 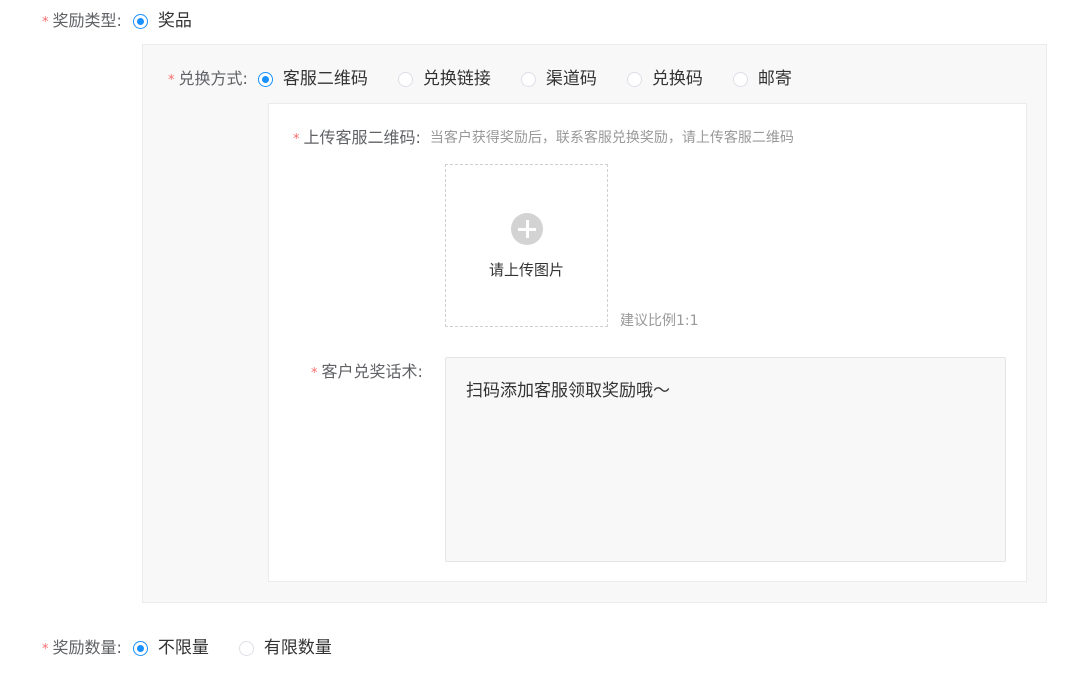 I want to click on qr-upload-hint: 当客户获得奖励后，联系客服兑换奖励，请上传客服二维码, so click(x=611, y=138).